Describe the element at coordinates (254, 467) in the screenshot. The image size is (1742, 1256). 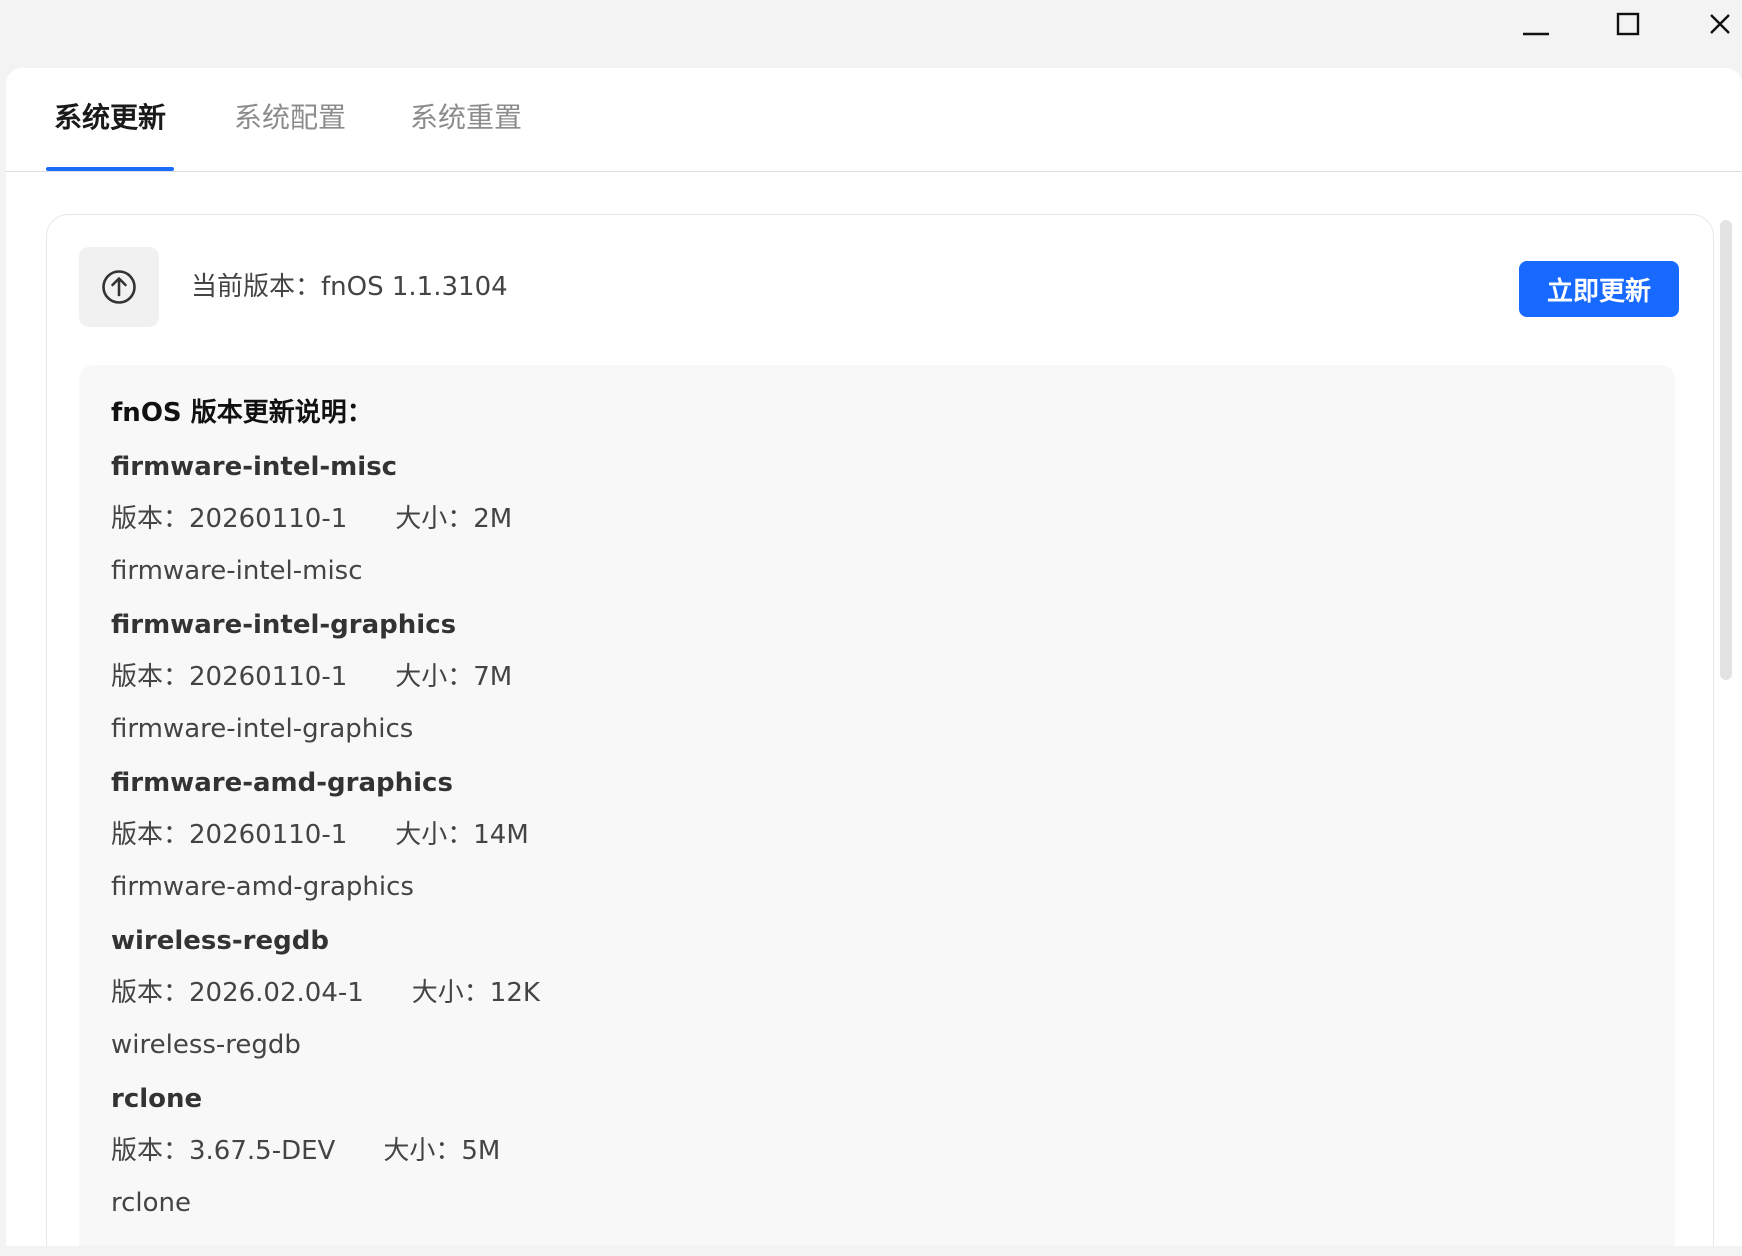
I see `package-name: firmware-intel-misc` at that location.